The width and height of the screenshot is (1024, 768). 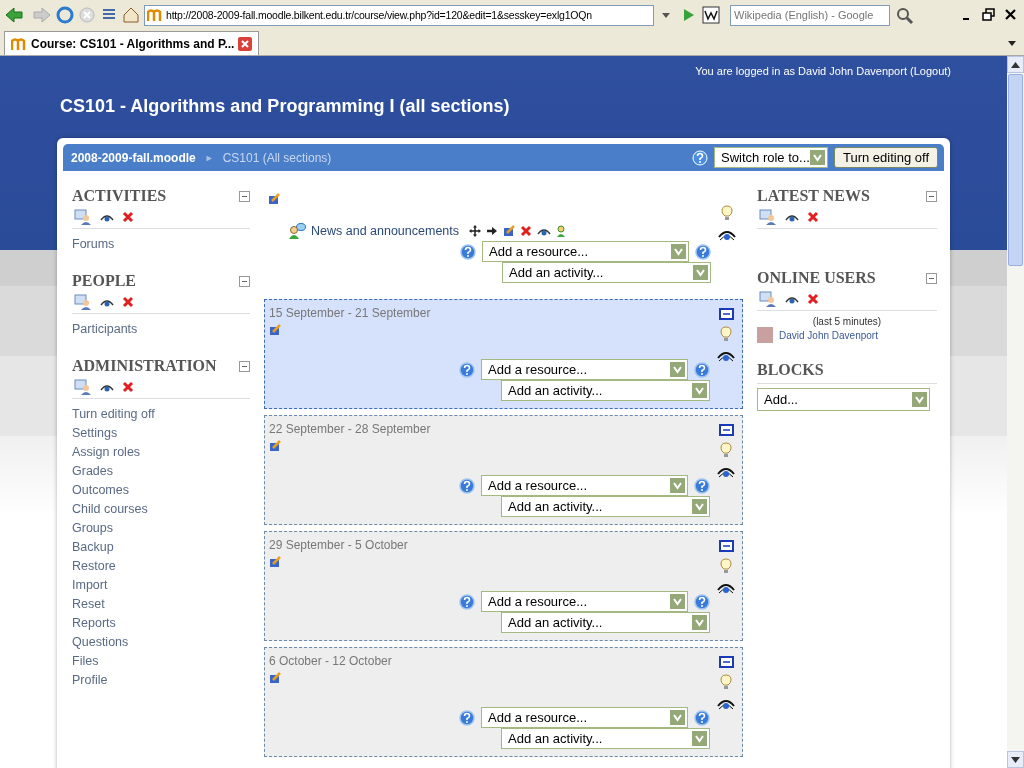 What do you see at coordinates (930, 71) in the screenshot?
I see `logout-link: (Logout)` at bounding box center [930, 71].